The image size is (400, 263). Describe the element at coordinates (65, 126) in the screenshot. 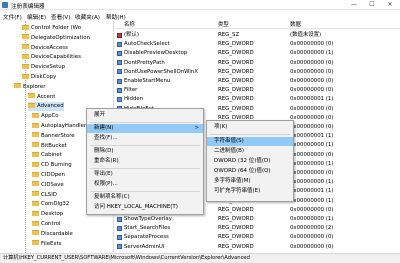

I see `tree-item-label: AutoplayHandlers` at that location.